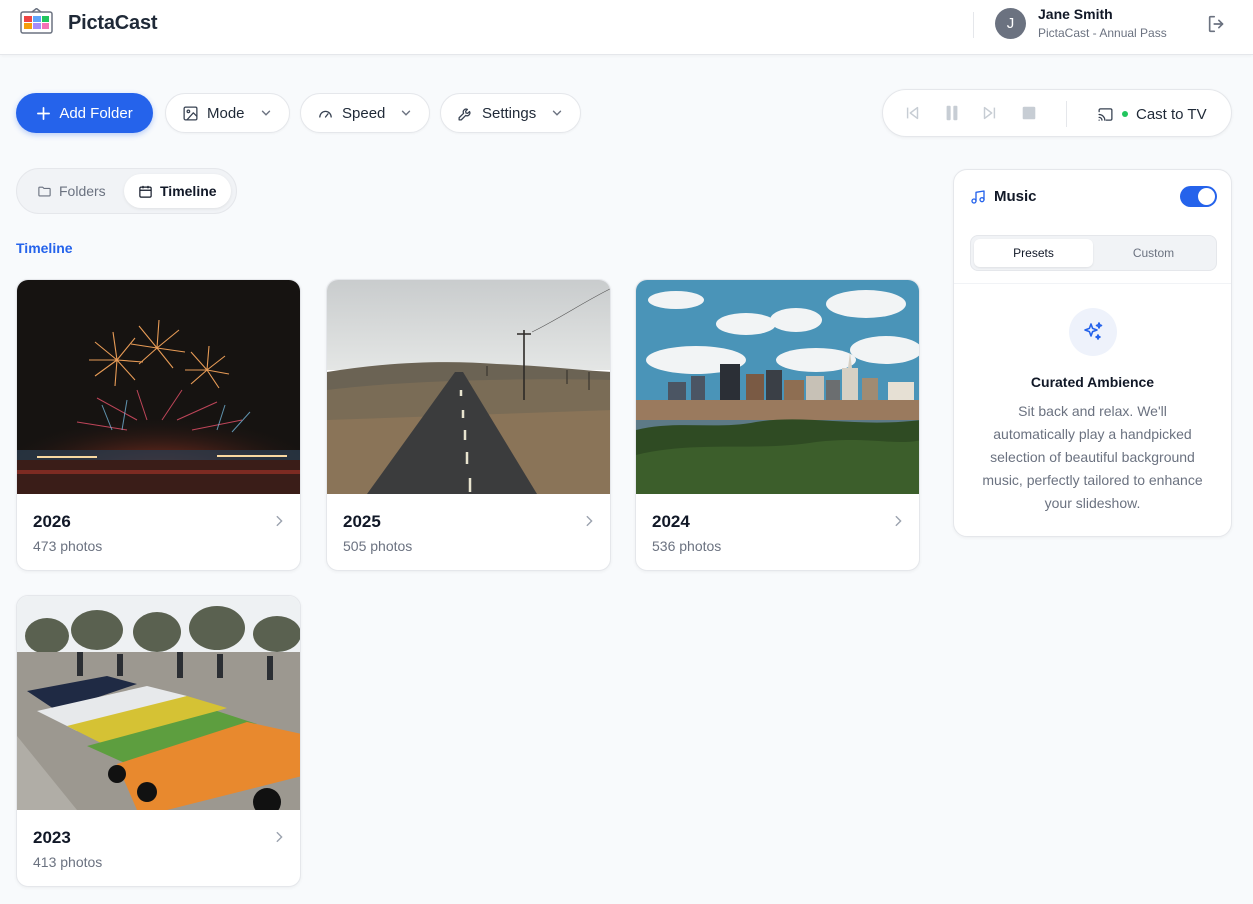 This screenshot has height=904, width=1253. Describe the element at coordinates (1066, 114) in the screenshot. I see `player-divider` at that location.